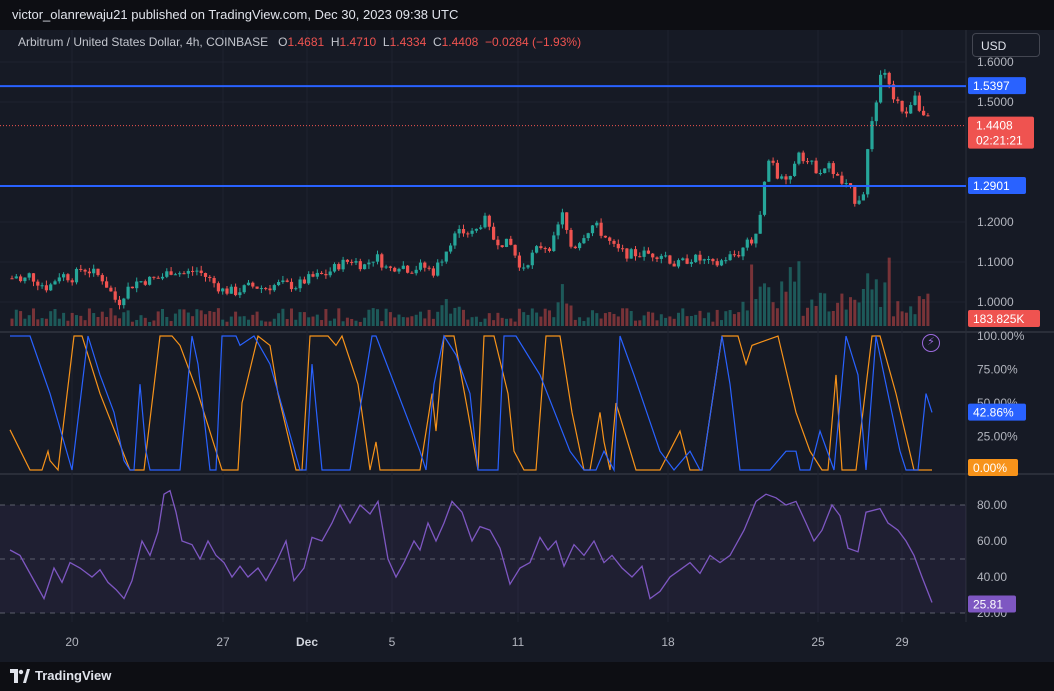  Describe the element at coordinates (995, 302) in the screenshot. I see `price-tick-label: 1.0000` at that location.